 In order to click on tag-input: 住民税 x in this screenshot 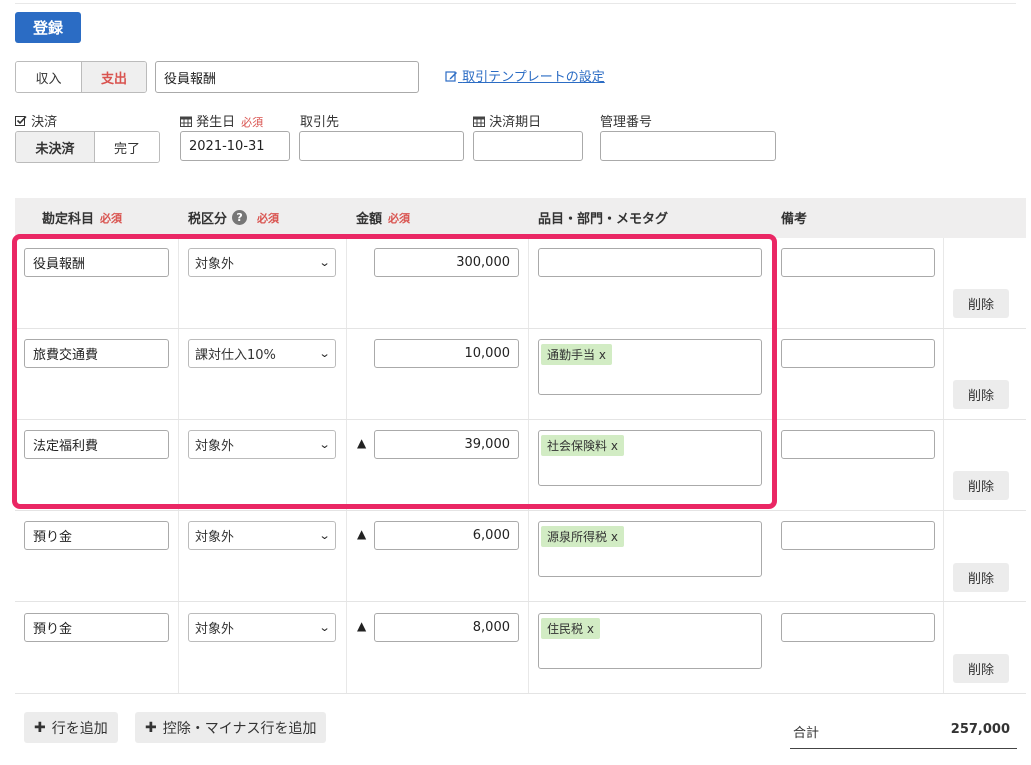, I will do `click(650, 641)`.